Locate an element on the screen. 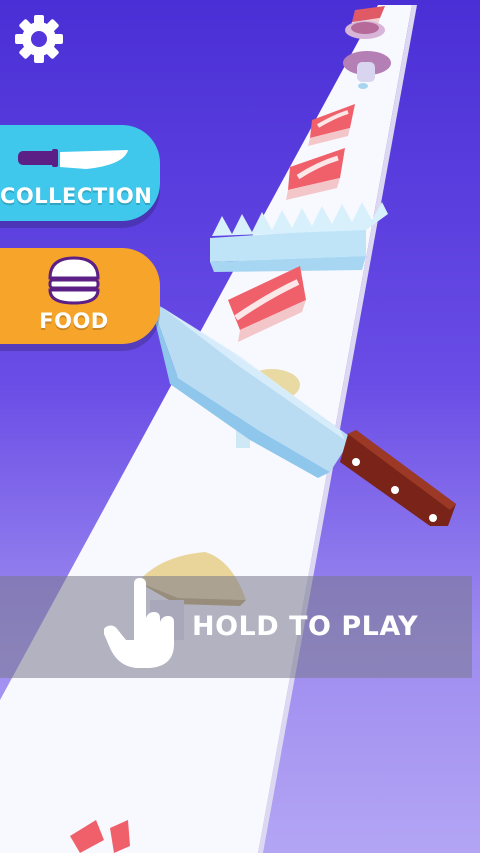 Image resolution: width=480 pixels, height=853 pixels. settings-button is located at coordinates (39, 39).